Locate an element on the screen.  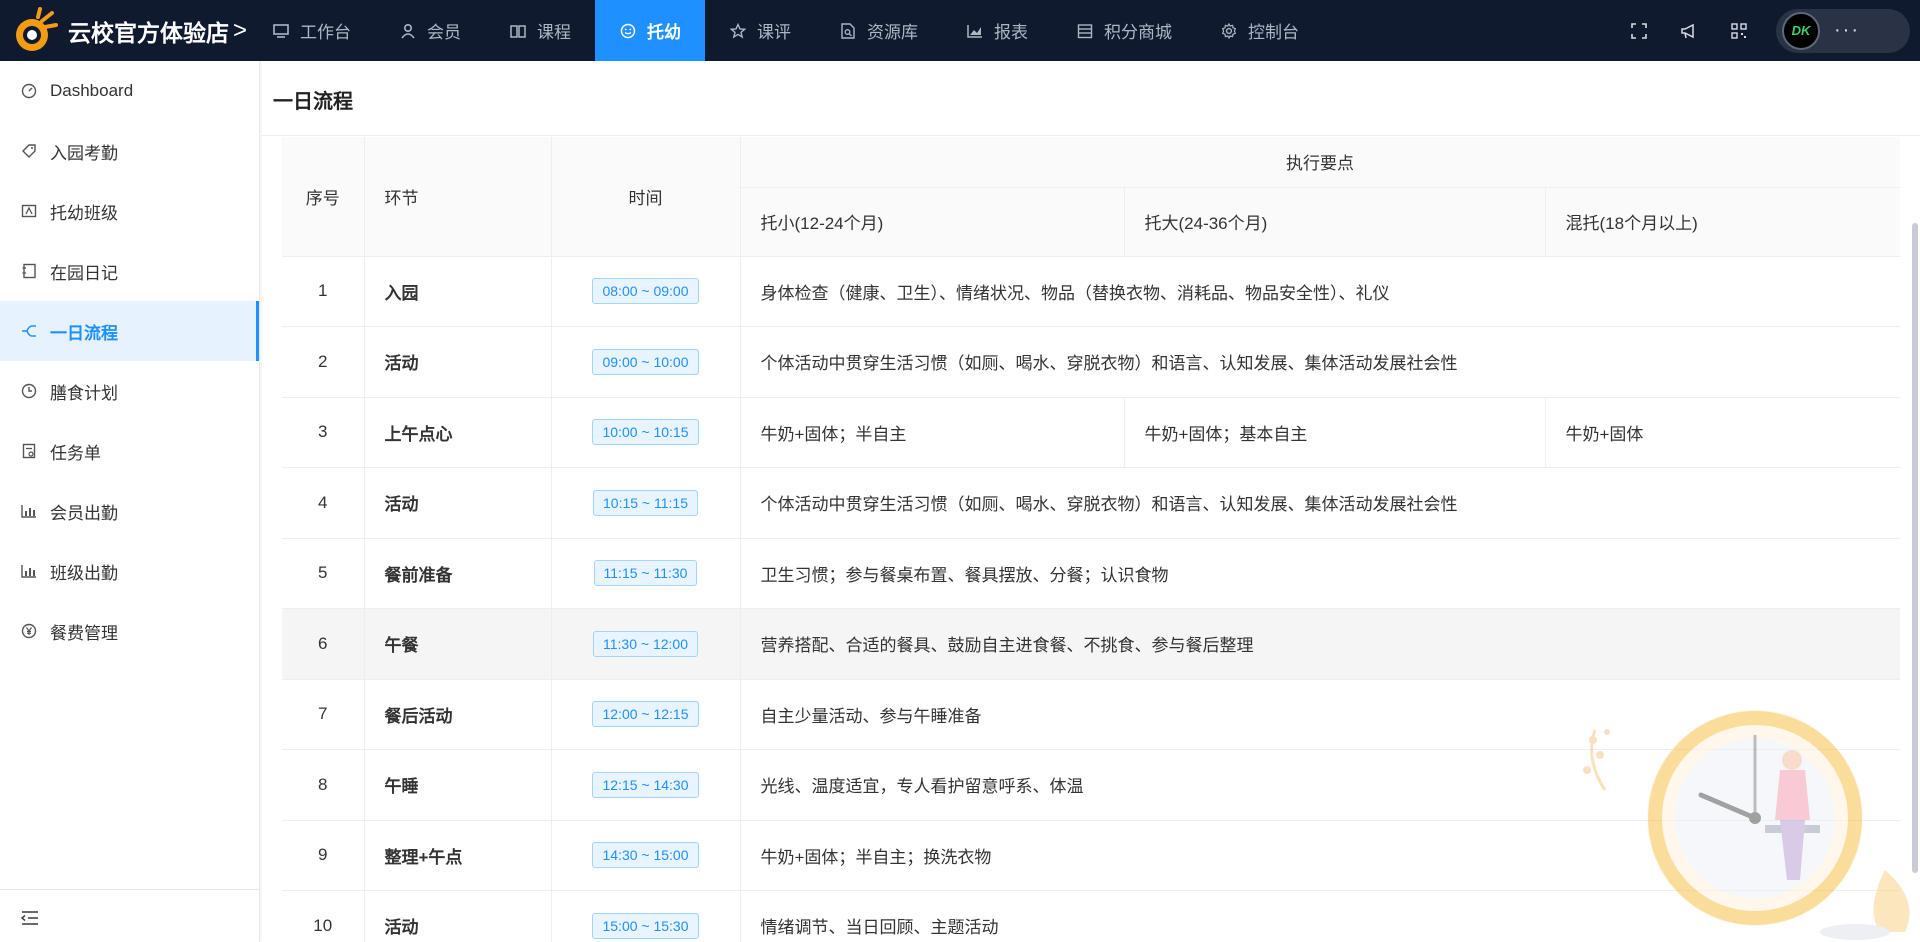
table-row: 8 午睡 12:15 ~ 14:30 光线、温度适宜，专人看护留意呼系、体温 is located at coordinates (1091, 785).